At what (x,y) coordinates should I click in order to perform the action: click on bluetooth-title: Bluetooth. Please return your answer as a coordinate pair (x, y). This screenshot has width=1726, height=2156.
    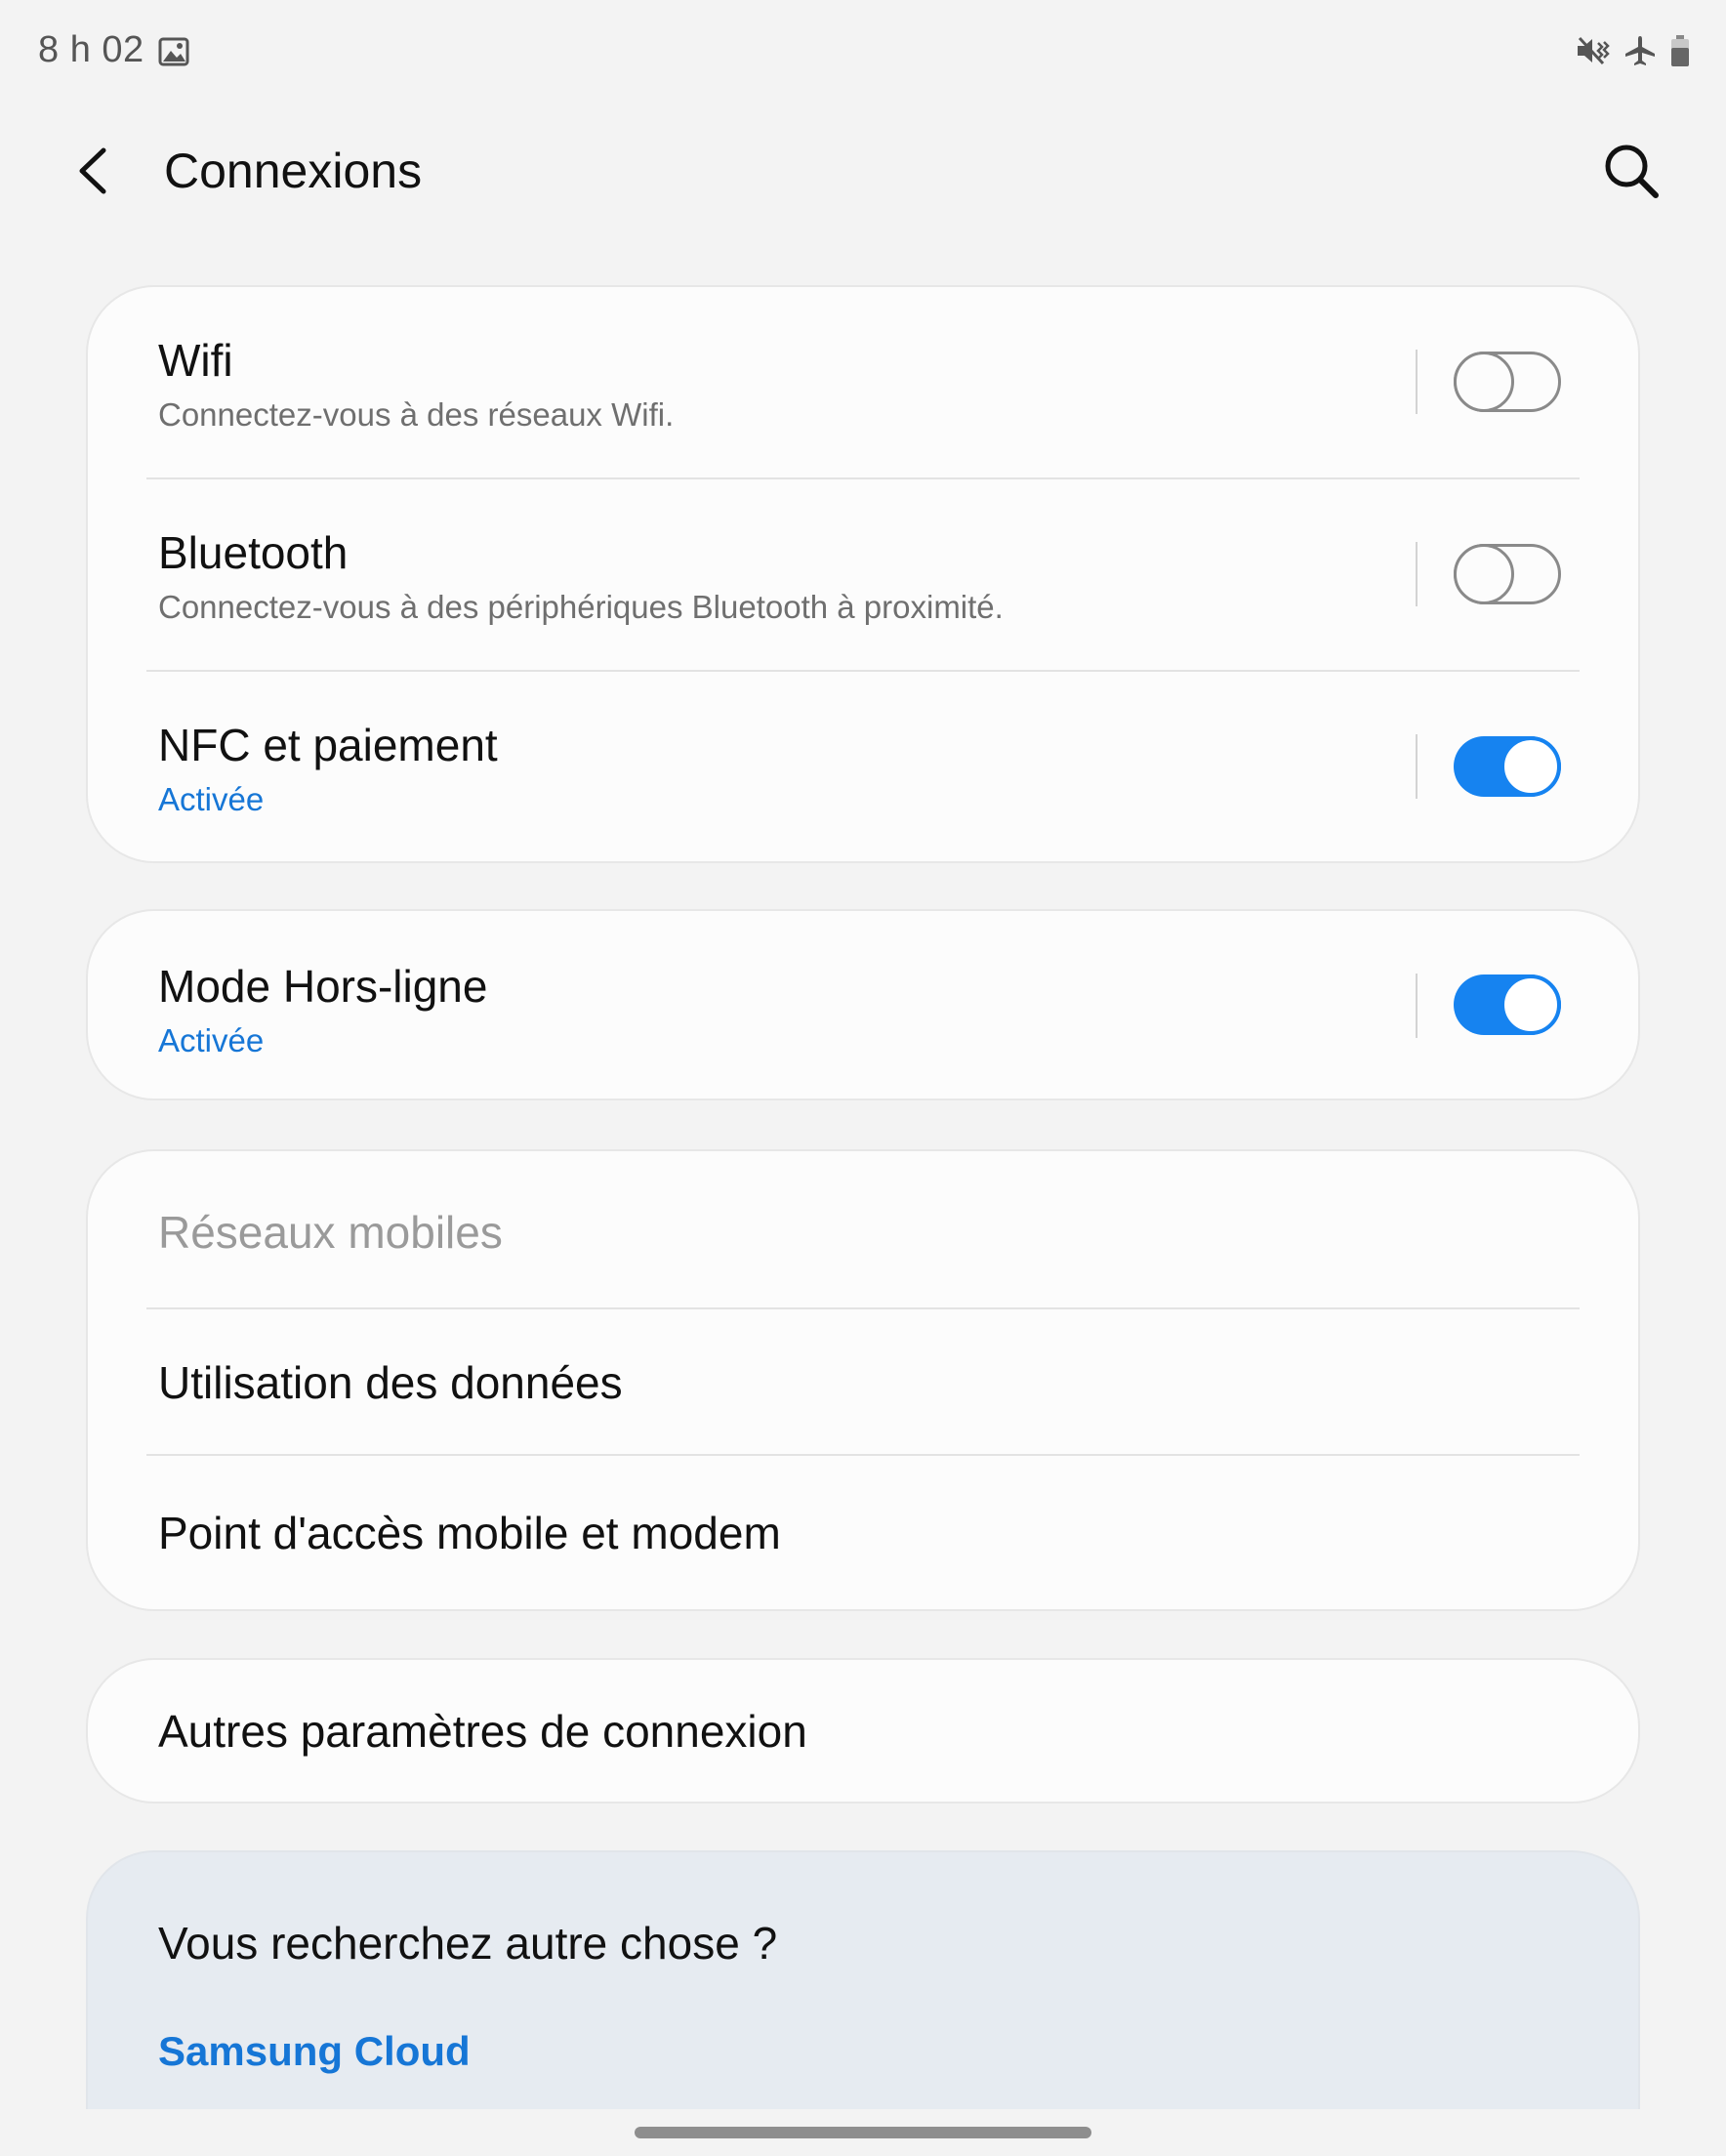
    Looking at the image, I should click on (254, 553).